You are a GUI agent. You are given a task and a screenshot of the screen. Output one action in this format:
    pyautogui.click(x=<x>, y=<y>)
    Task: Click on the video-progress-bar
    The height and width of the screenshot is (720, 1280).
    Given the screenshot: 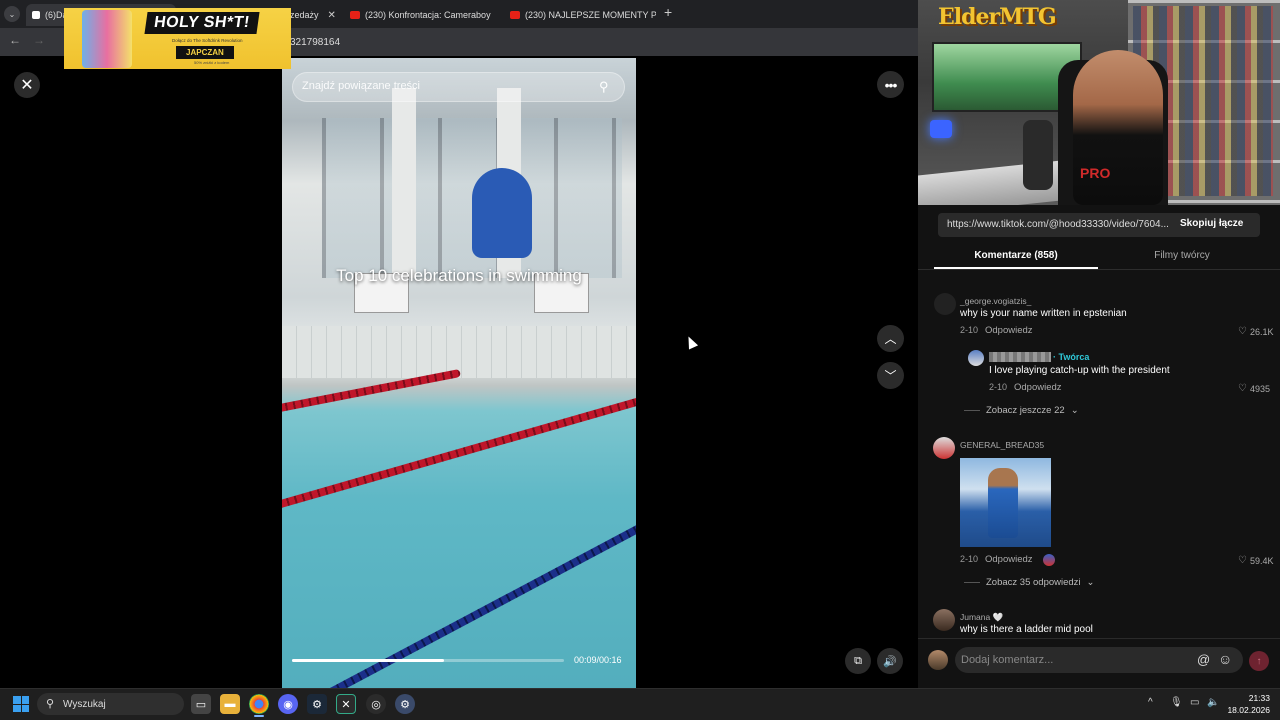 What is the action you would take?
    pyautogui.click(x=428, y=660)
    